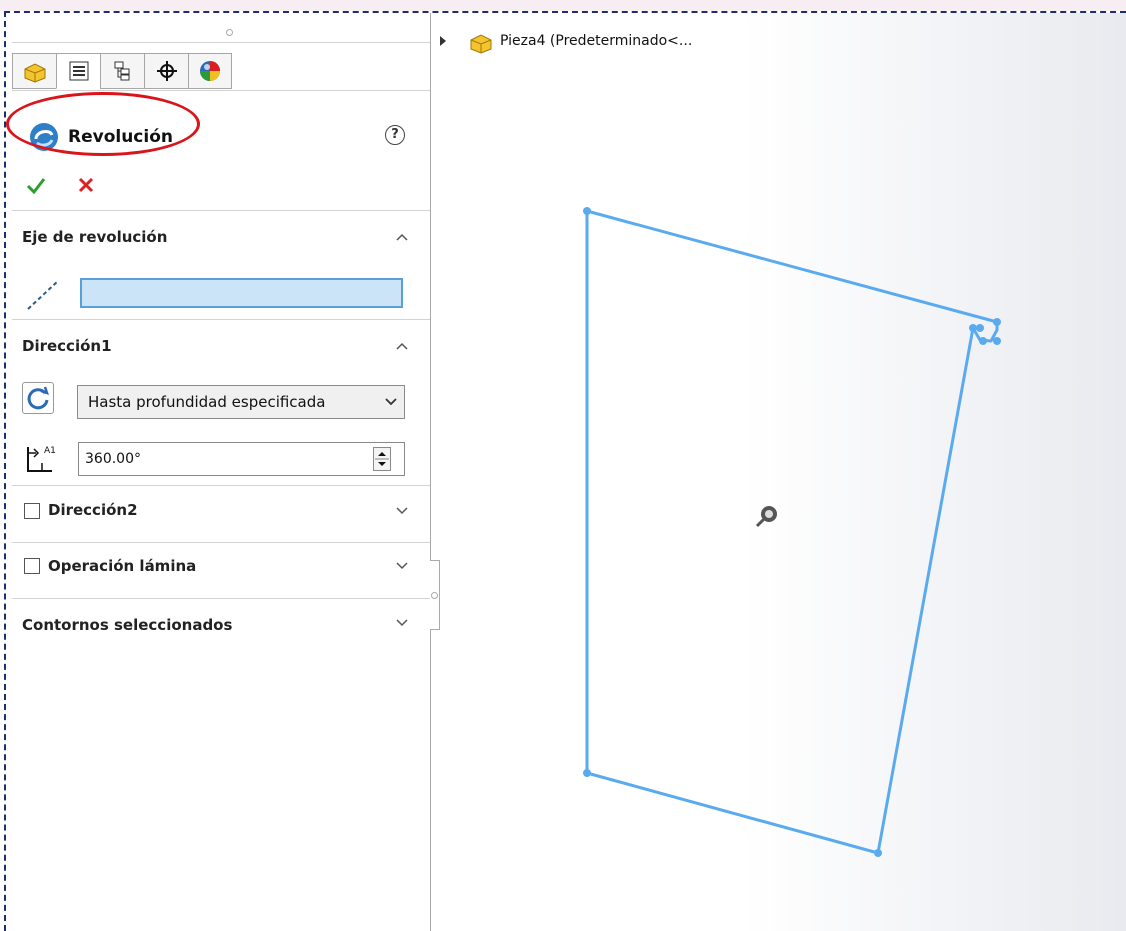 This screenshot has width=1126, height=931. I want to click on angle-icon: A1, so click(41, 459).